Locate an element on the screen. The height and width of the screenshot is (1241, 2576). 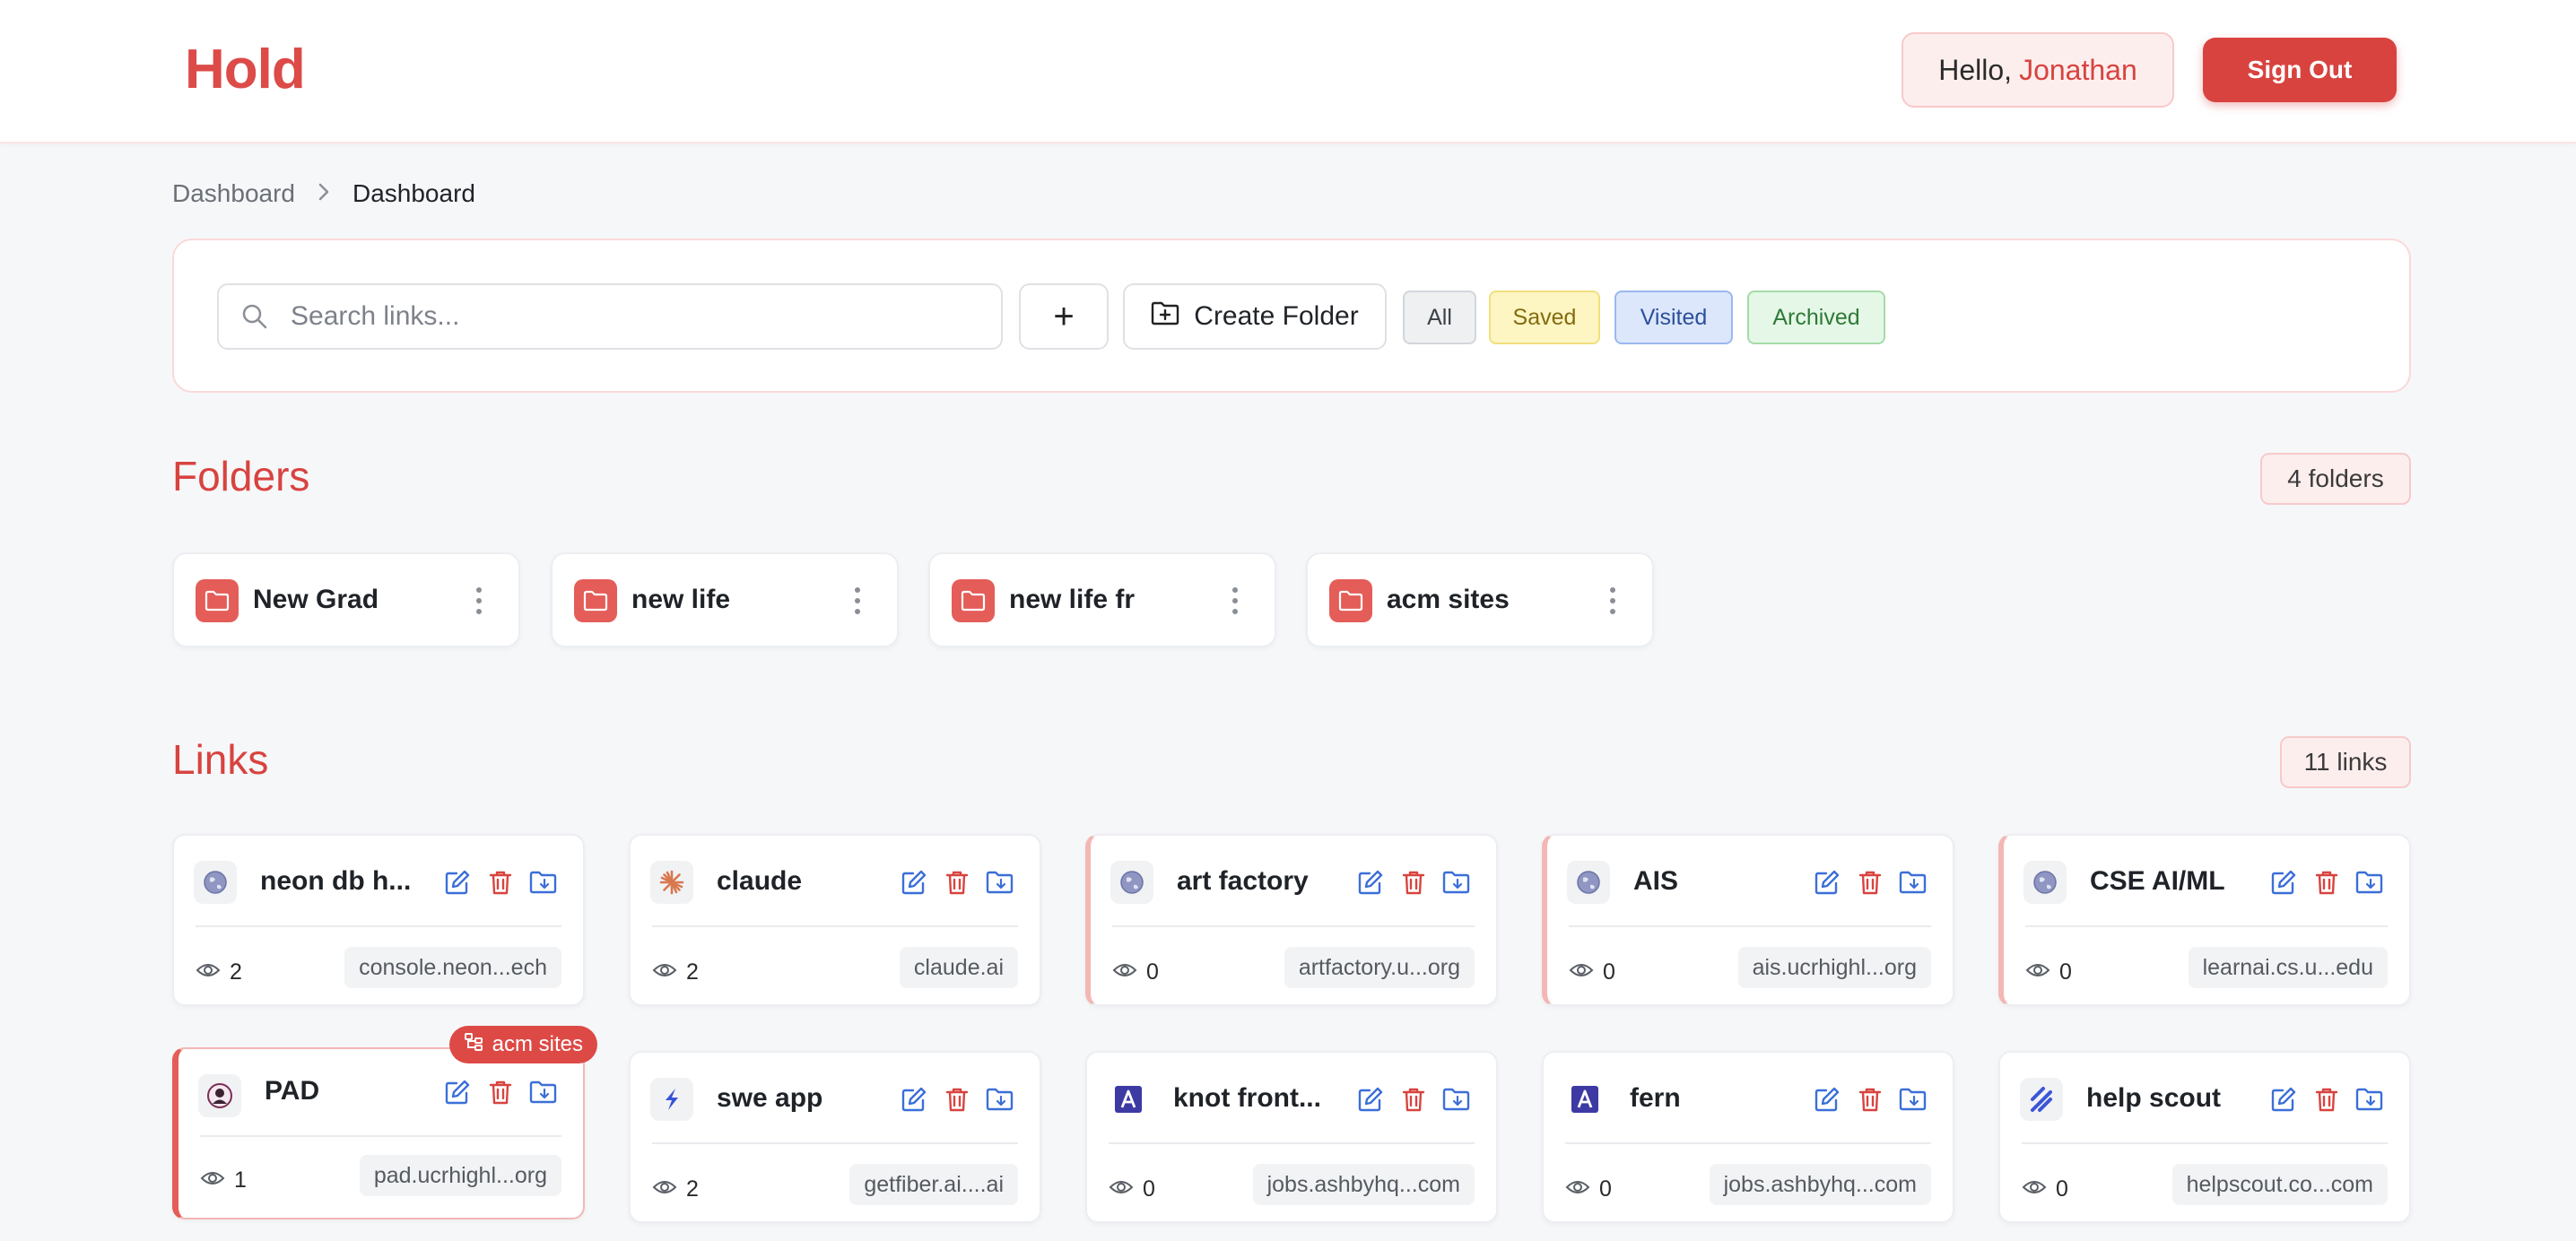
sign-out-button: Sign Out is located at coordinates (2300, 70).